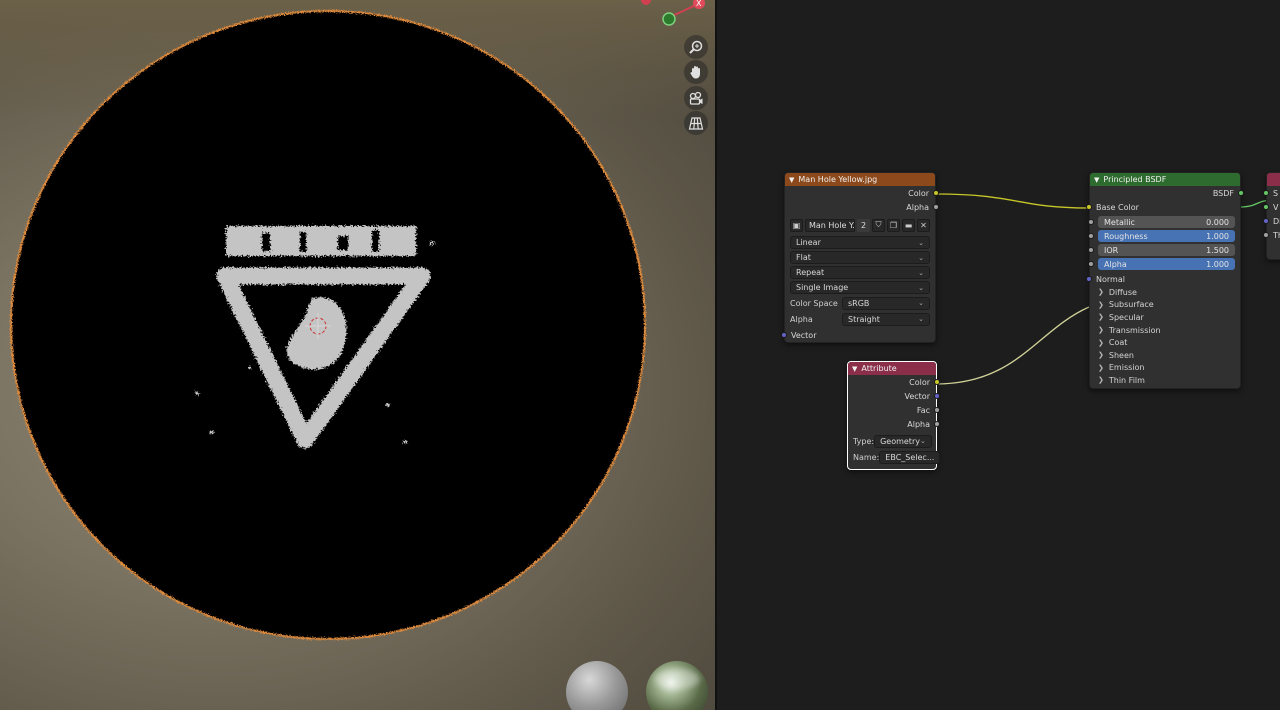 The width and height of the screenshot is (1280, 710). What do you see at coordinates (917, 207) in the screenshot?
I see `socket-label: Alpha` at bounding box center [917, 207].